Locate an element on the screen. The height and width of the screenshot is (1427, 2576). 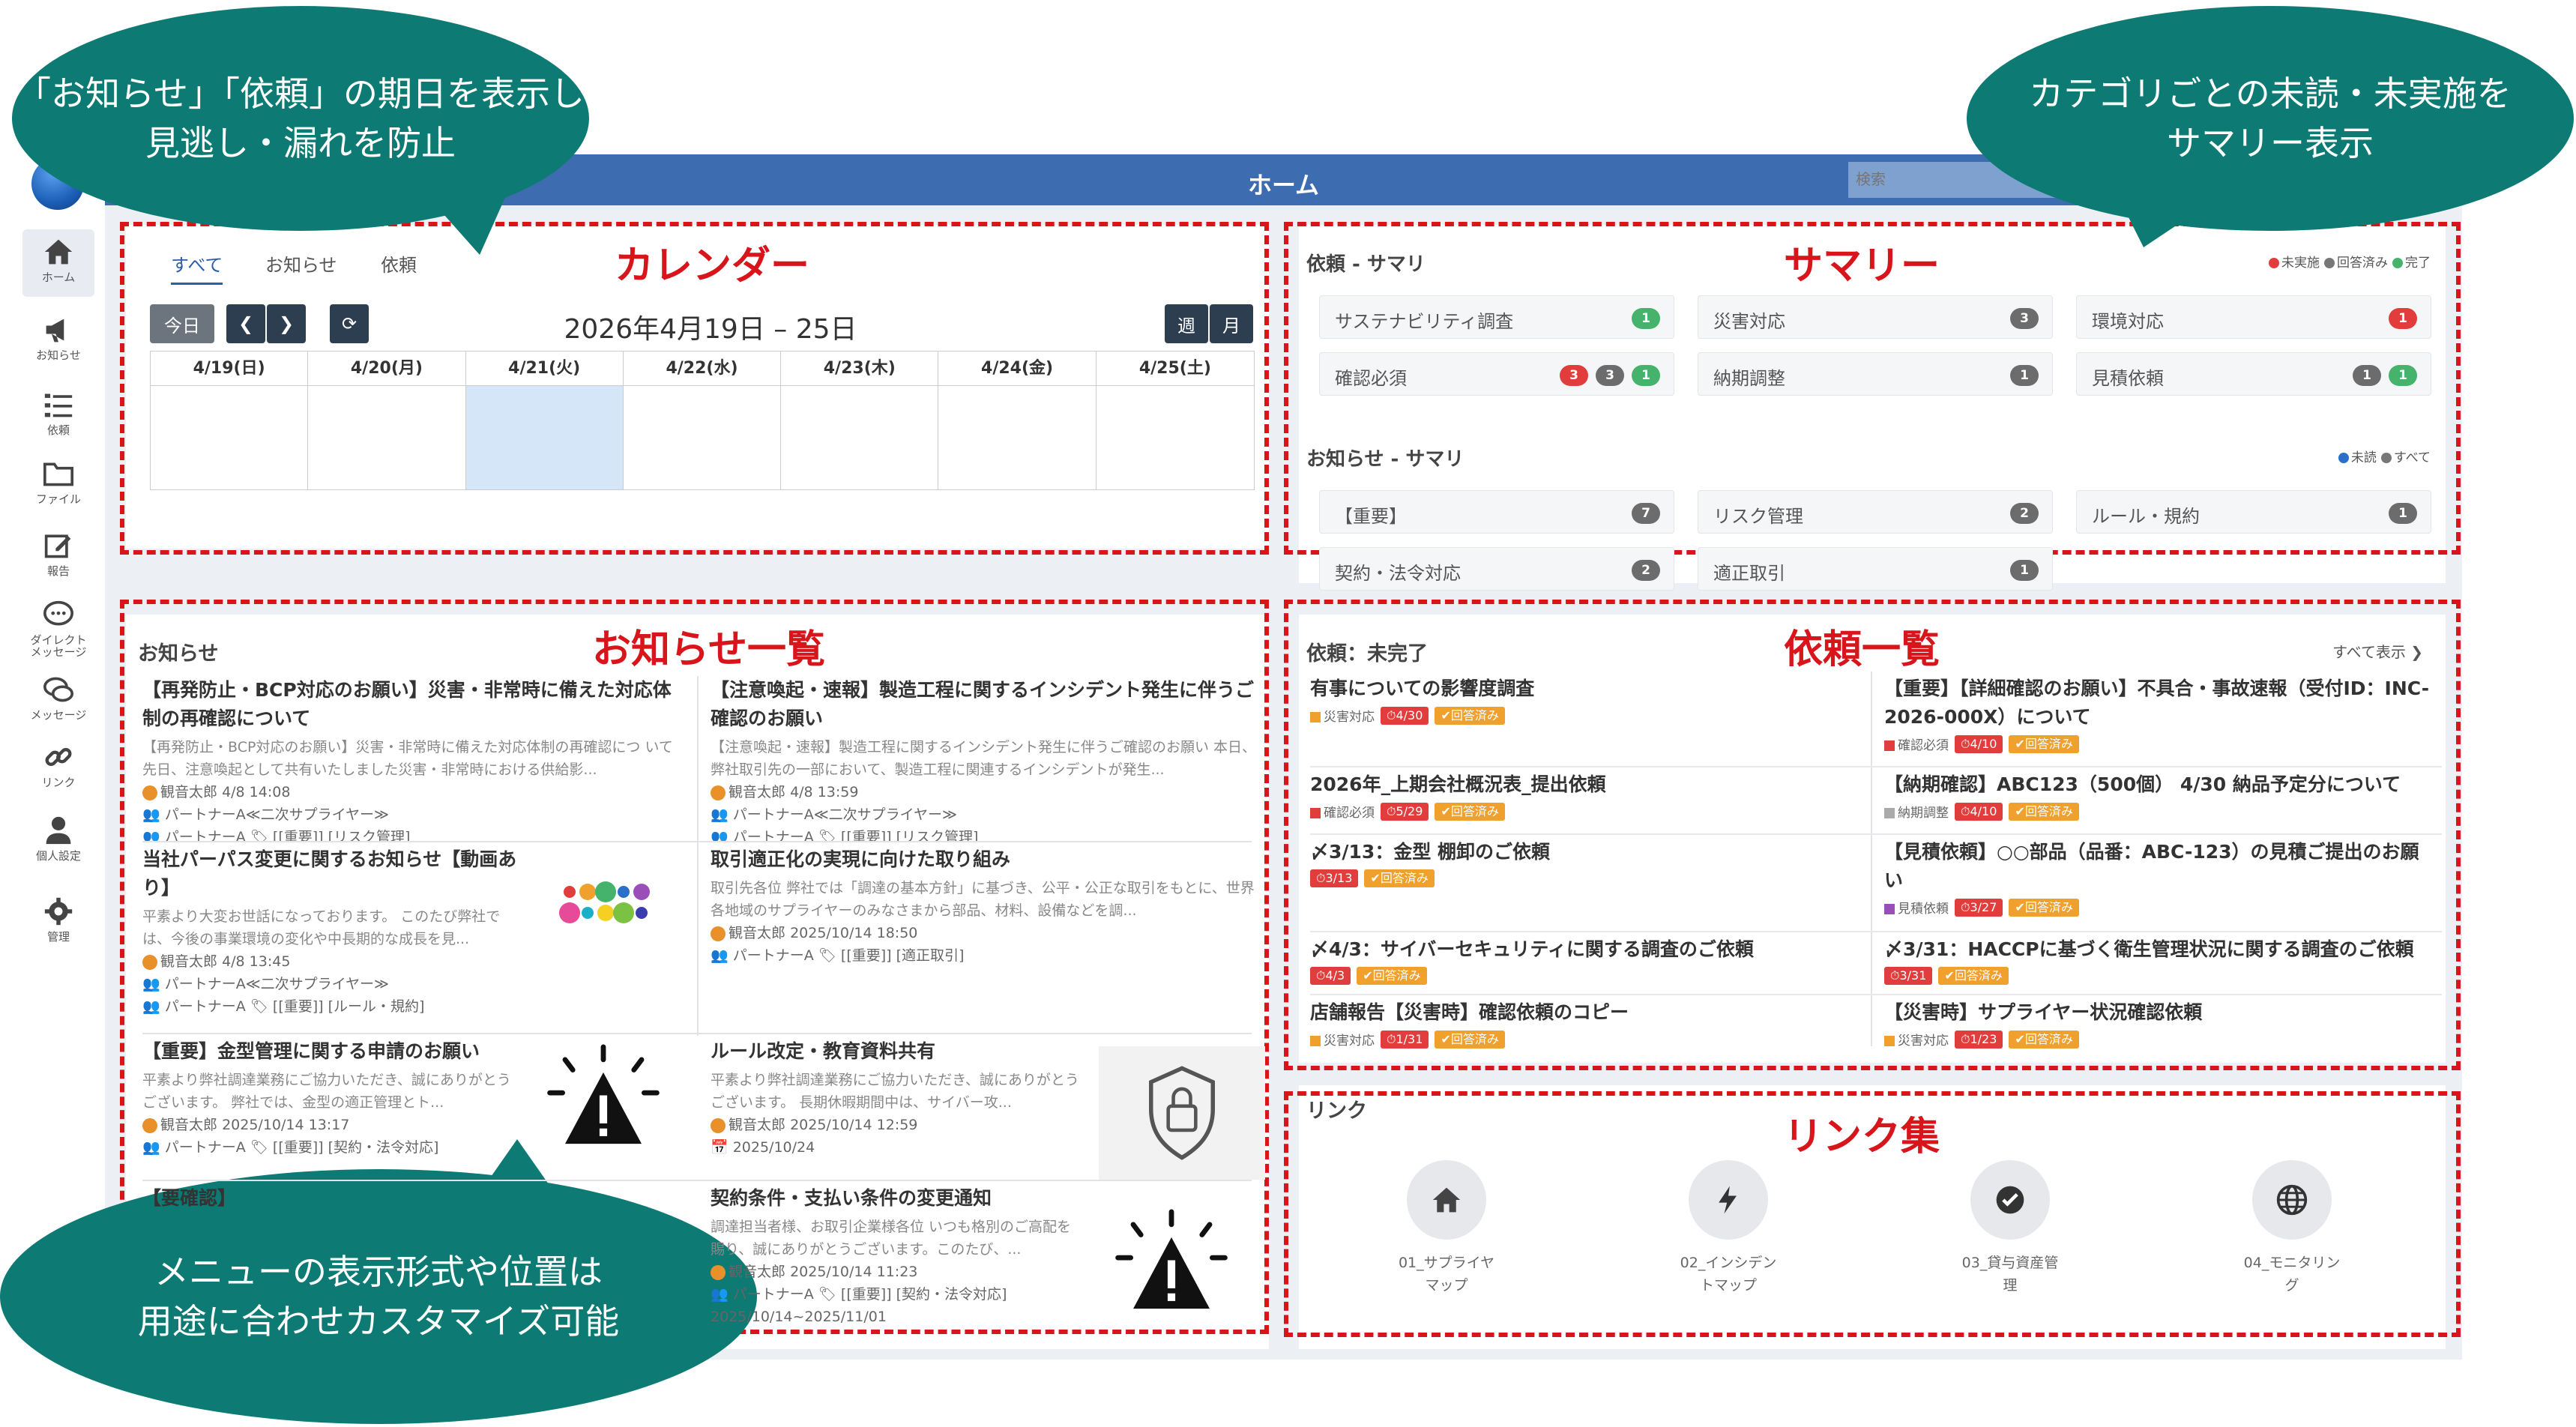
tab-all: すべて is located at coordinates (197, 267).